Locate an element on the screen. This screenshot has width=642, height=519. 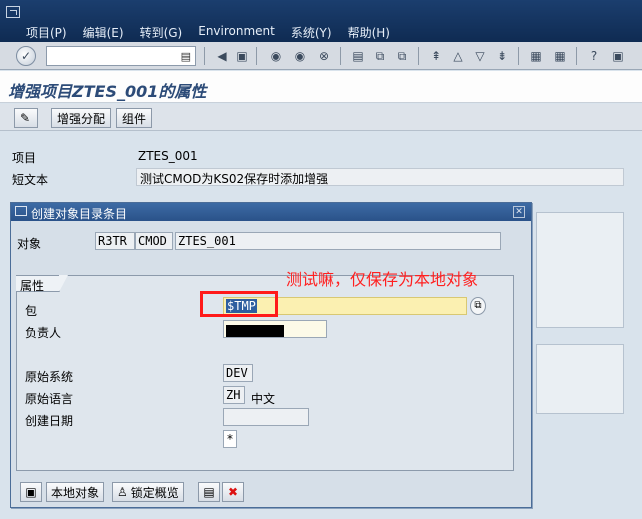
display-change-button: ✎ is located at coordinates (26, 118).